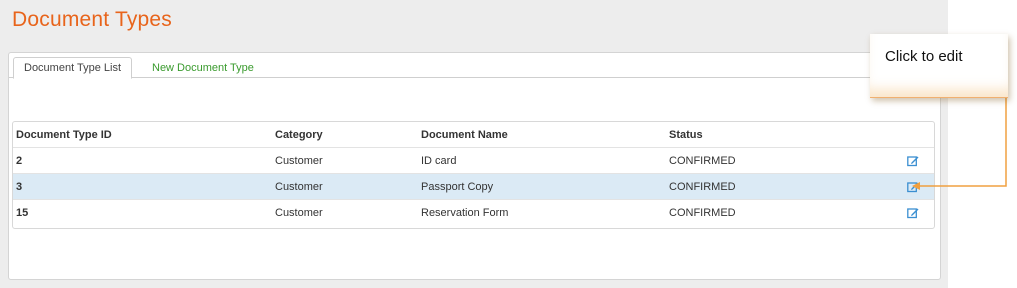 This screenshot has height=288, width=1017. I want to click on callout-text: Click to edit, so click(924, 56).